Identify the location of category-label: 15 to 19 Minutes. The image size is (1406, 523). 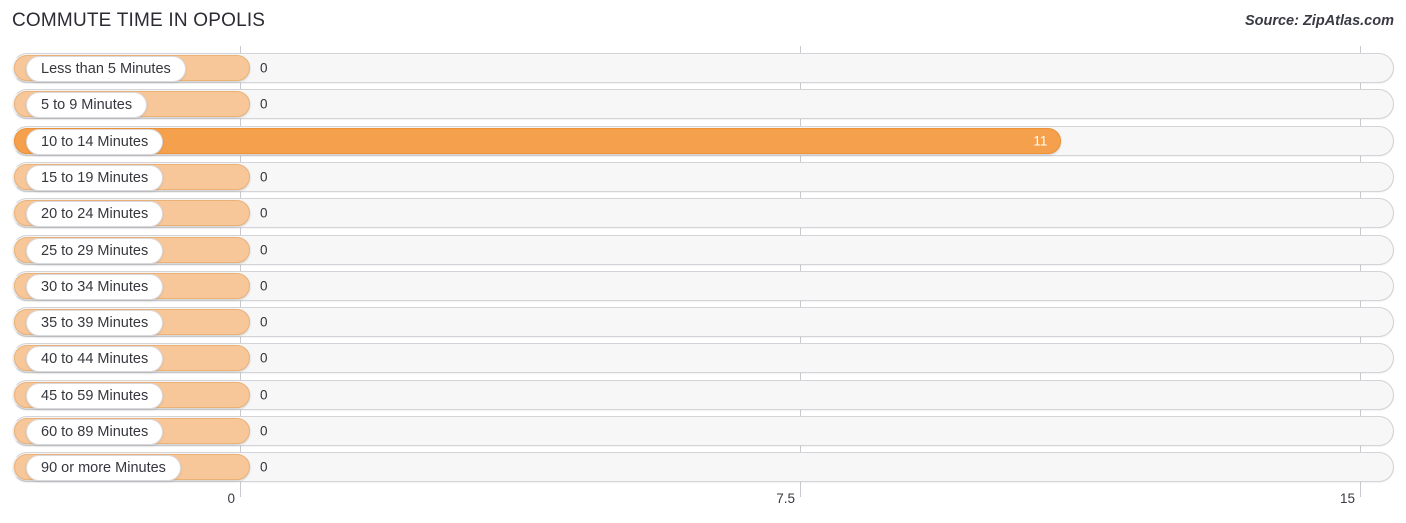
(95, 177).